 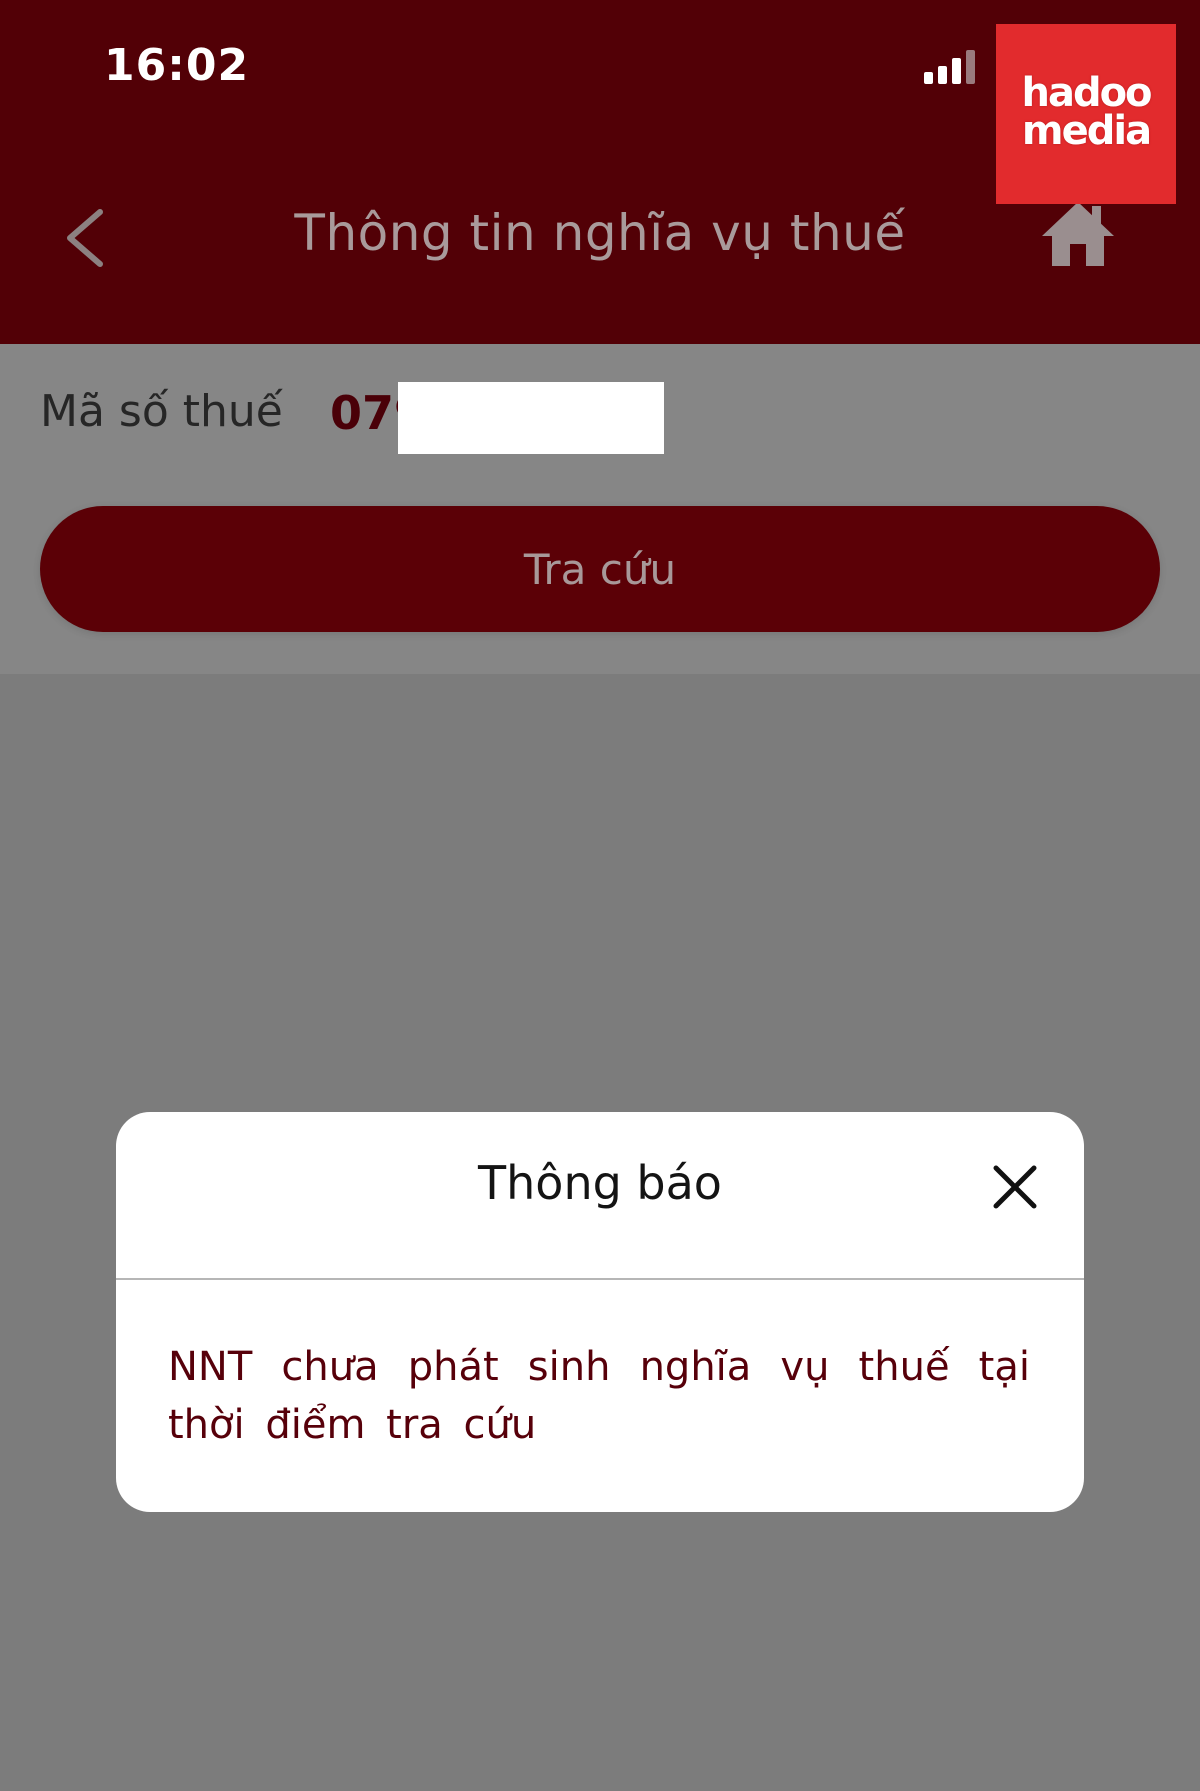 I want to click on logo-text-bottom: media, so click(x=1086, y=131).